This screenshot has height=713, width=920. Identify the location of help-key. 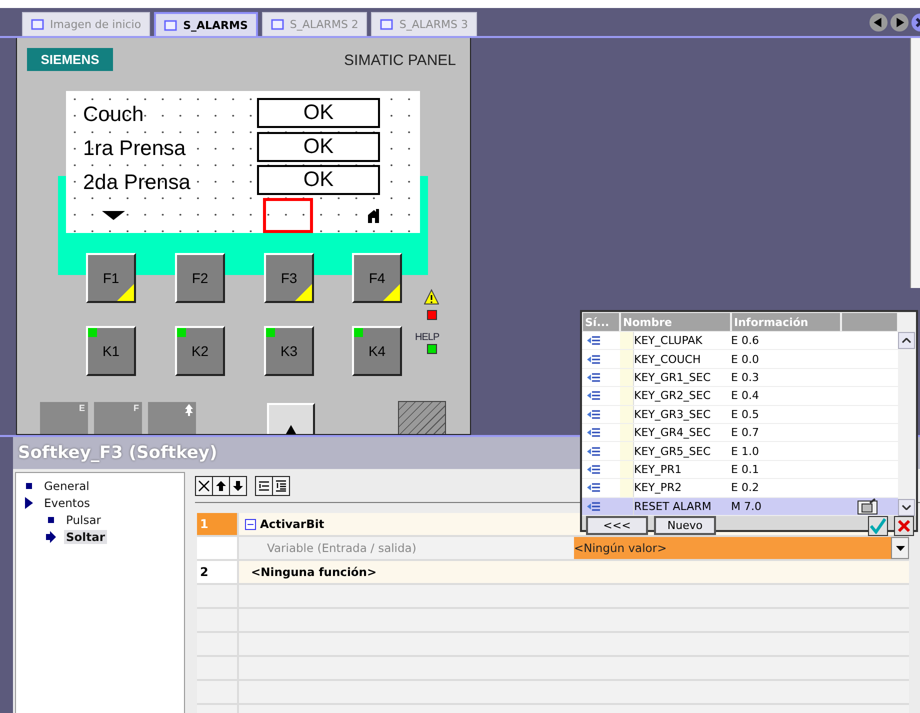
(422, 417).